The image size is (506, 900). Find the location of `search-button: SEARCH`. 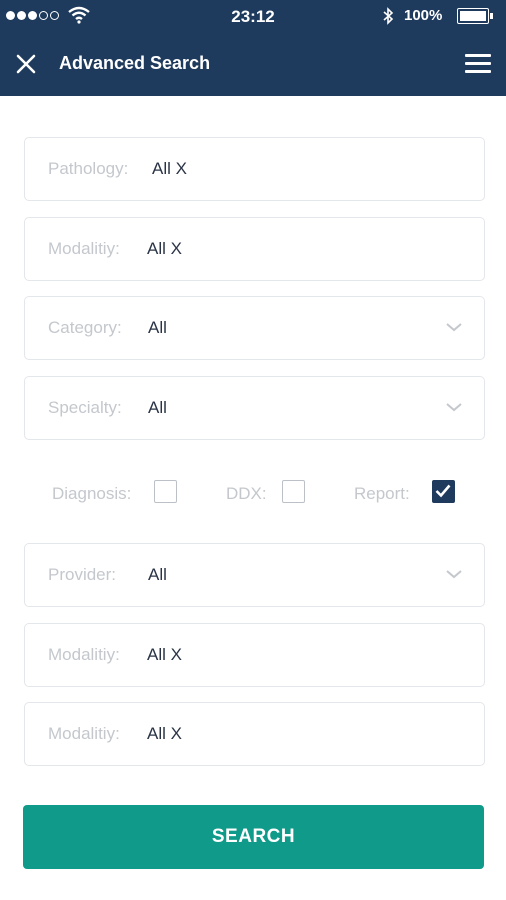

search-button: SEARCH is located at coordinates (253, 837).